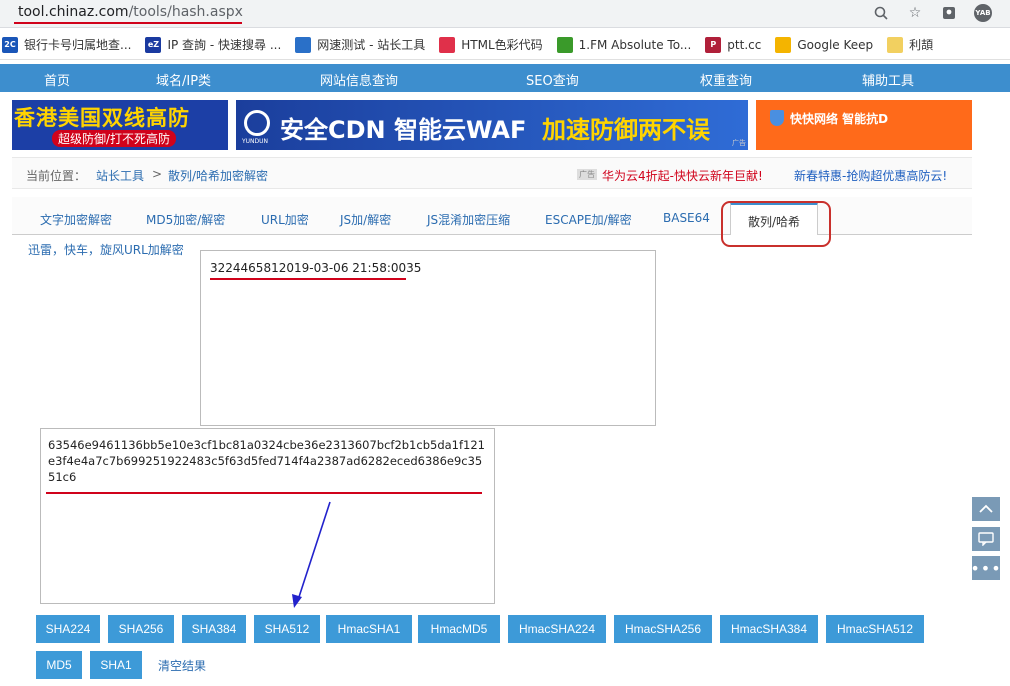 The image size is (1010, 686). What do you see at coordinates (182, 665) in the screenshot?
I see `clear-result-button: 清空结果` at bounding box center [182, 665].